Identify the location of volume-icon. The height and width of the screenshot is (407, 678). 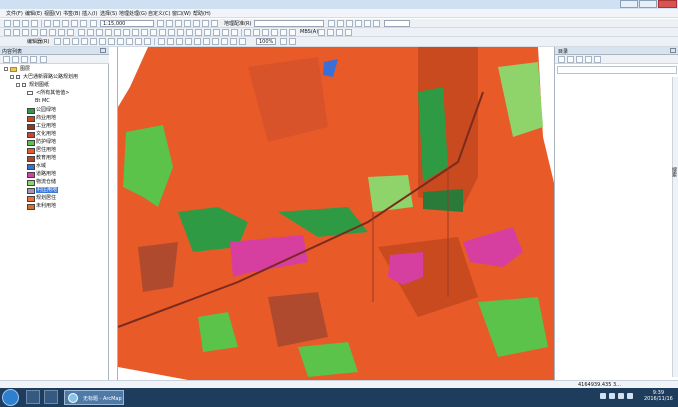
(630, 396).